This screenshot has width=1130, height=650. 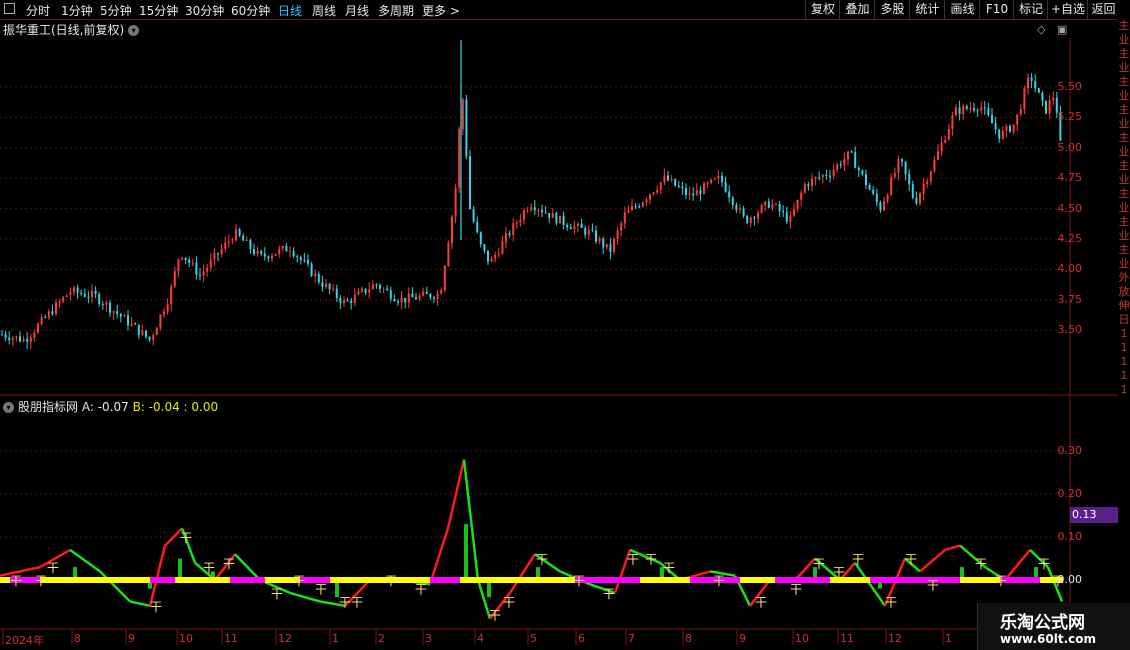 What do you see at coordinates (110, 406) in the screenshot?
I see `indicator-title: ▾ 股朋指标网 A: -0.07 B: -0.04 : 0.00` at bounding box center [110, 406].